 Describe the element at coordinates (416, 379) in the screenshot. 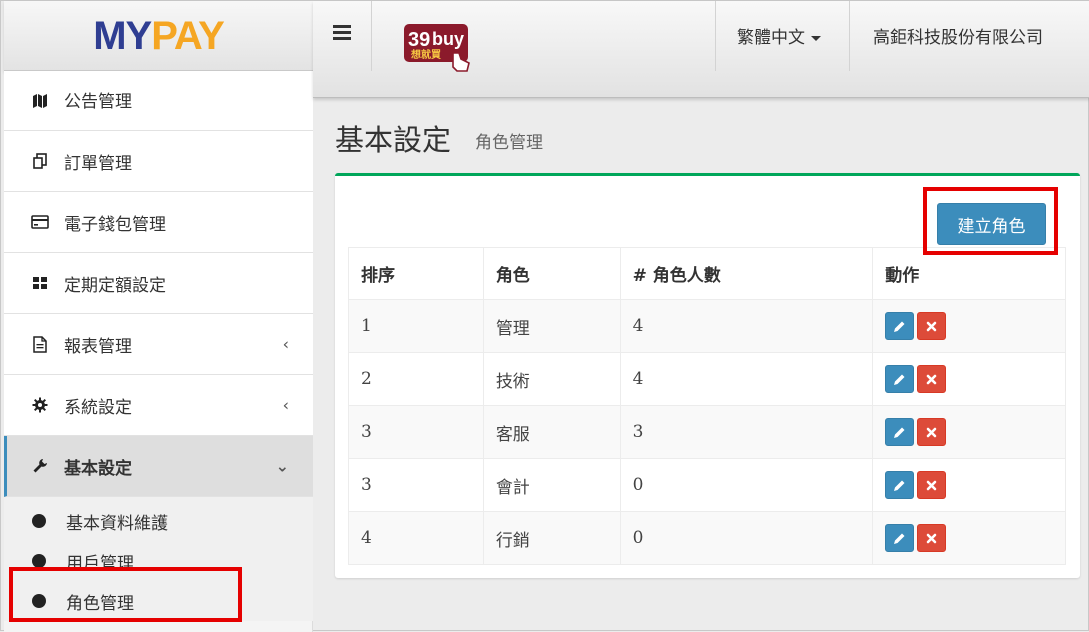

I see `cell-order: 2` at that location.